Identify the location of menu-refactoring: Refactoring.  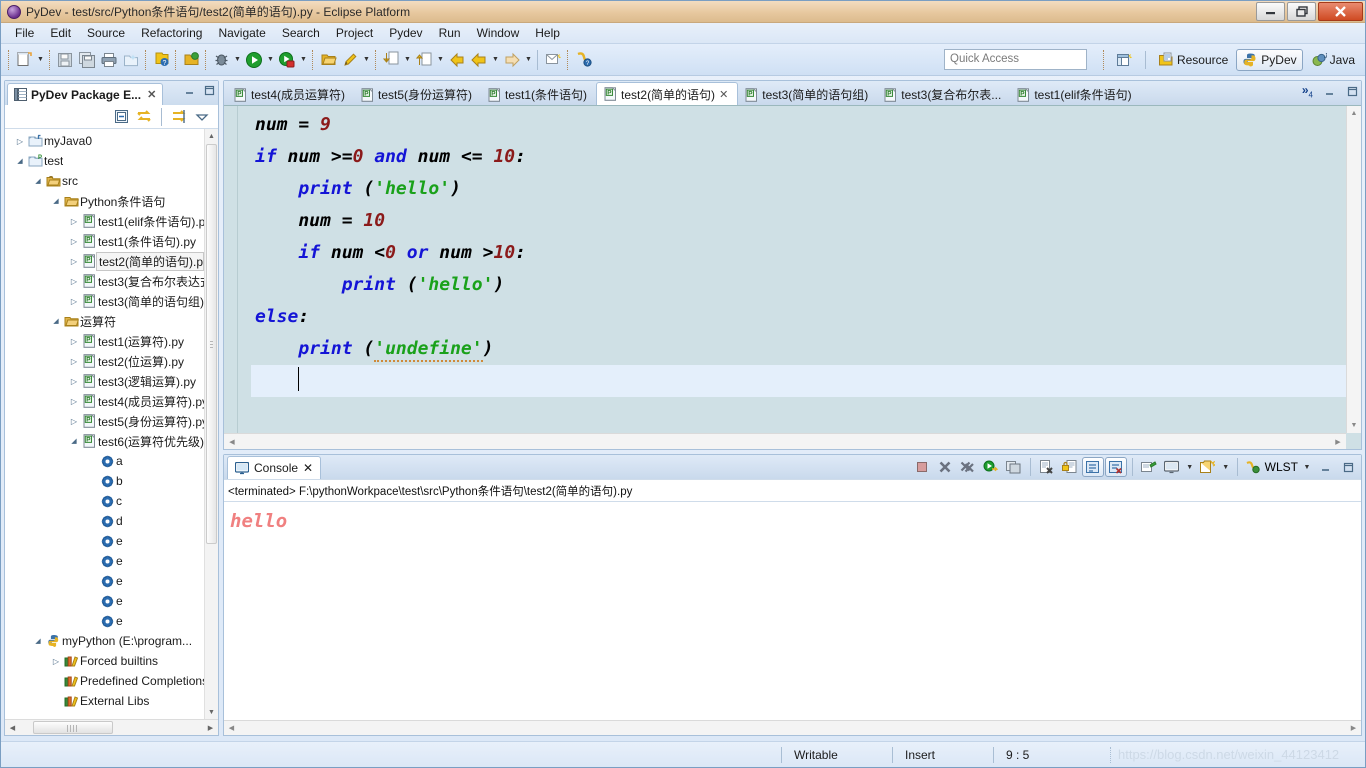
(171, 33).